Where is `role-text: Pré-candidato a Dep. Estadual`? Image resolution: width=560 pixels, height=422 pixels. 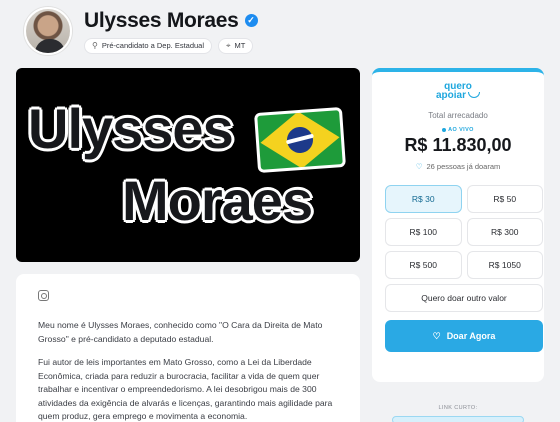 role-text: Pré-candidato a Dep. Estadual is located at coordinates (153, 45).